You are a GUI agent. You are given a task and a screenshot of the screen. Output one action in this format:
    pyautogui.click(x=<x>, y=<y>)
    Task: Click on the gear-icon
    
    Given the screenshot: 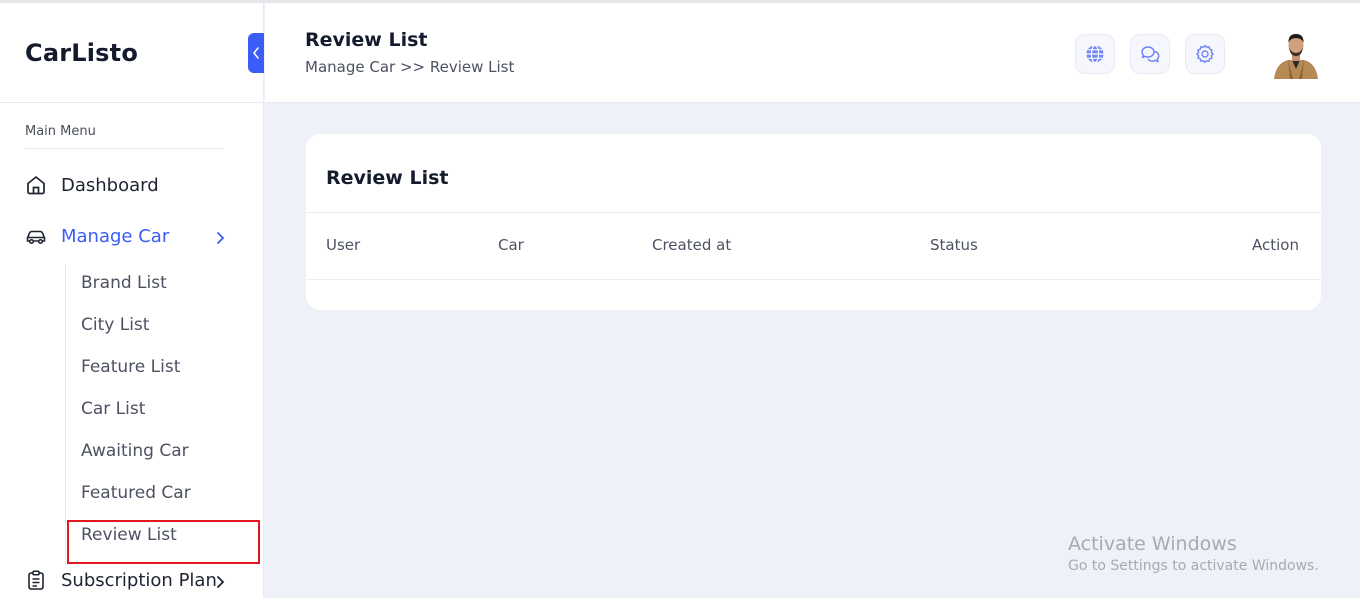 What is the action you would take?
    pyautogui.click(x=1205, y=54)
    